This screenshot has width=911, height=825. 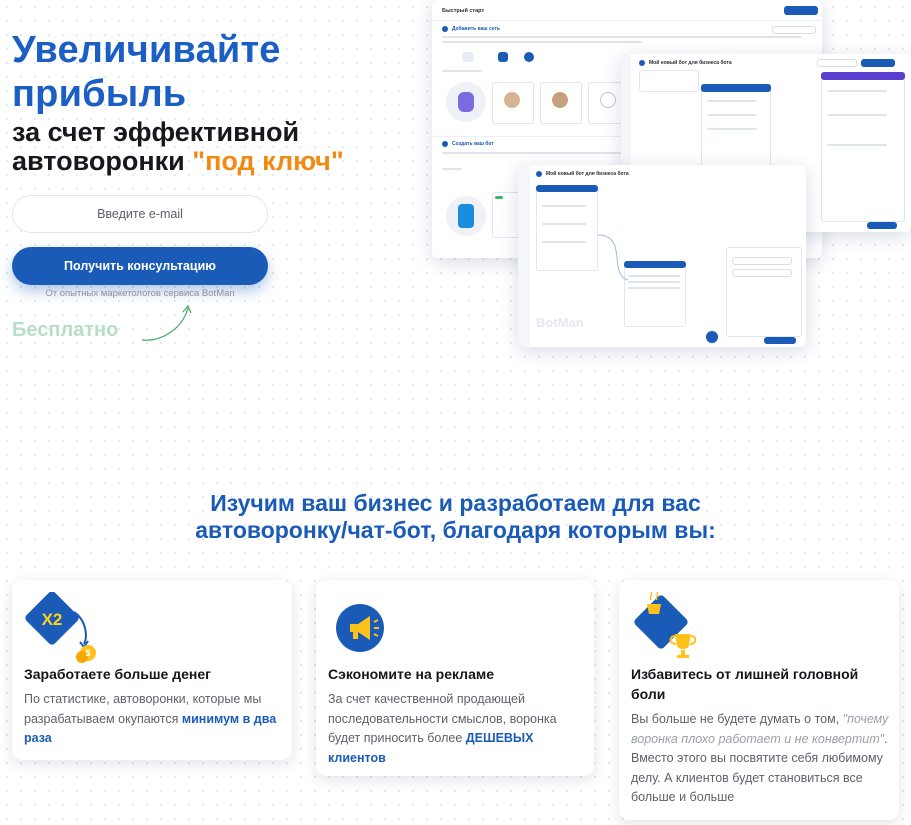 What do you see at coordinates (140, 293) in the screenshot?
I see `cta-note: От опытных маркетологов сервиса BotMan` at bounding box center [140, 293].